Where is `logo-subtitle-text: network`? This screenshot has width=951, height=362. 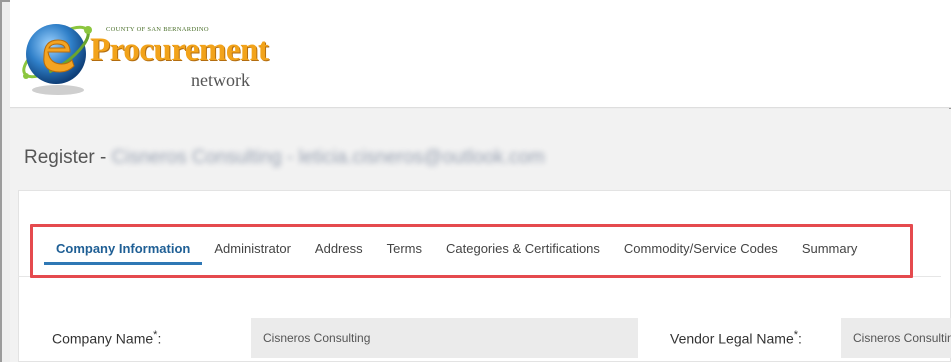
logo-subtitle-text: network is located at coordinates (220, 80).